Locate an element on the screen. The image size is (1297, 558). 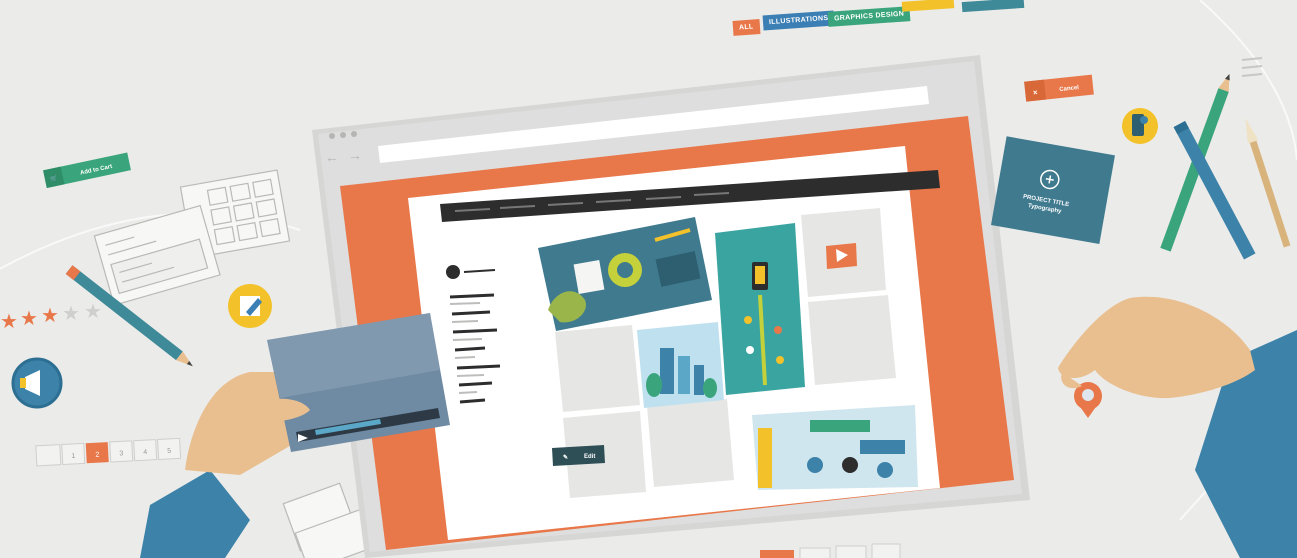
left-sleeve is located at coordinates (195, 514).